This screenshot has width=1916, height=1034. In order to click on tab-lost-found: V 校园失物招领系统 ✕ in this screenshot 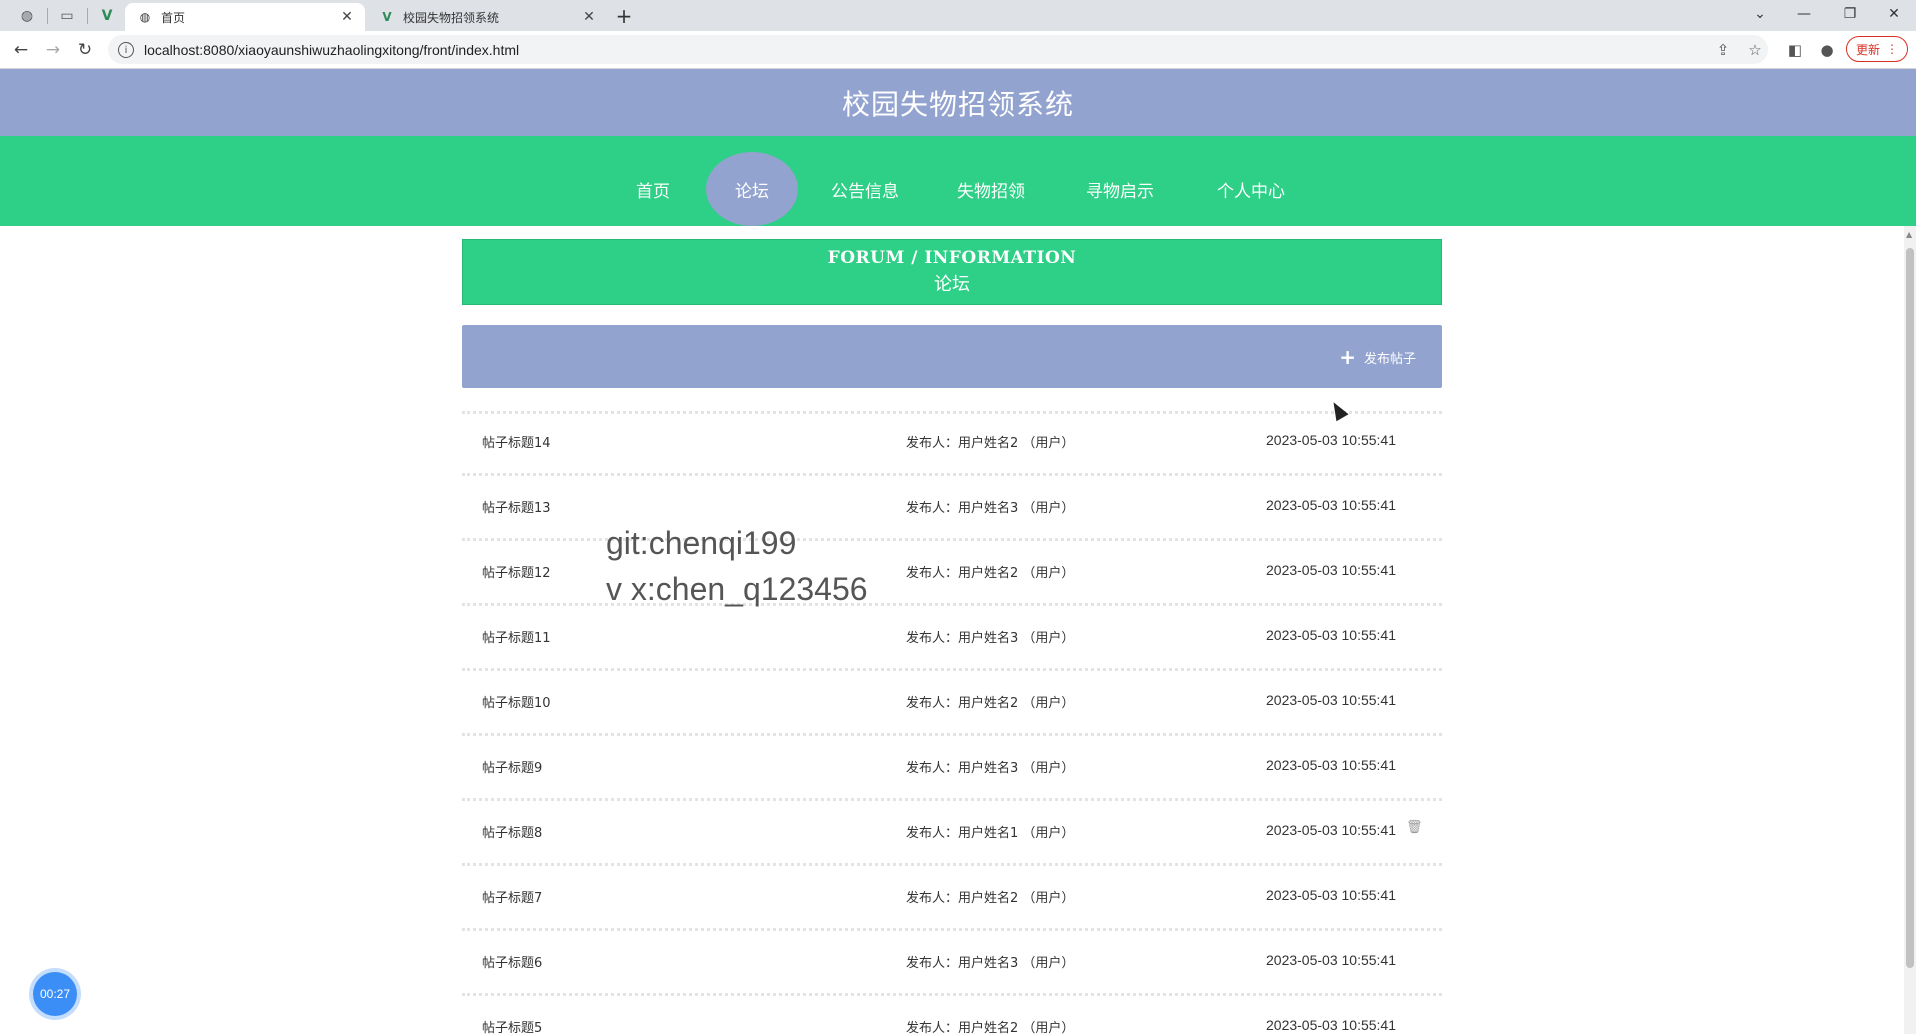, I will do `click(487, 17)`.